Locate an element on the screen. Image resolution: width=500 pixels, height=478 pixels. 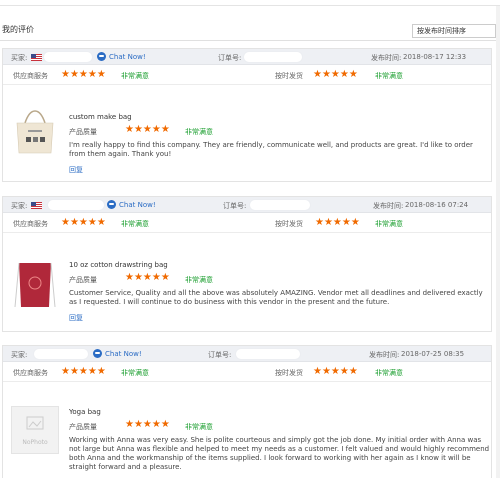
scrollbar is located at coordinates (498, 242).